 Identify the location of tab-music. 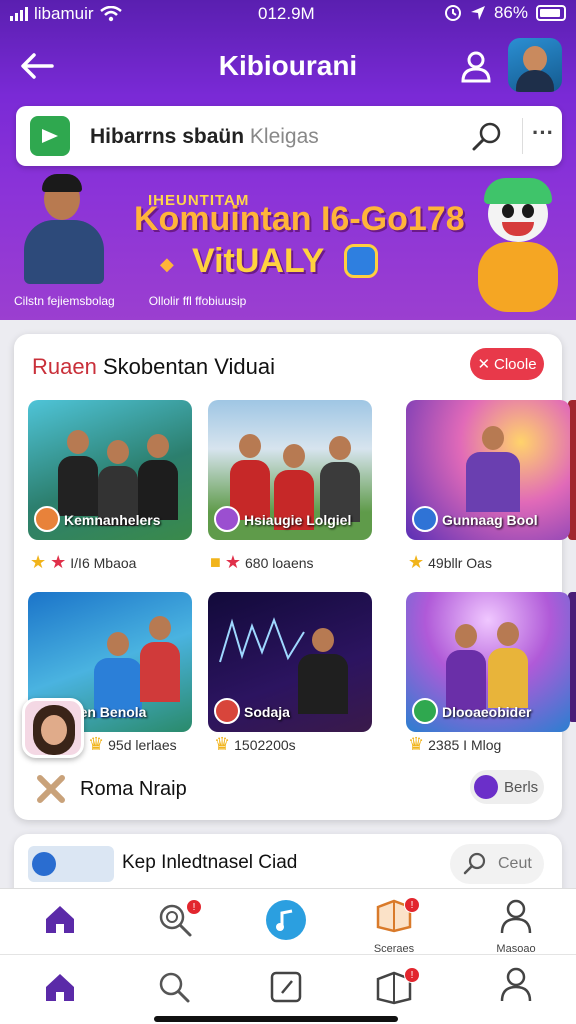
(286, 927).